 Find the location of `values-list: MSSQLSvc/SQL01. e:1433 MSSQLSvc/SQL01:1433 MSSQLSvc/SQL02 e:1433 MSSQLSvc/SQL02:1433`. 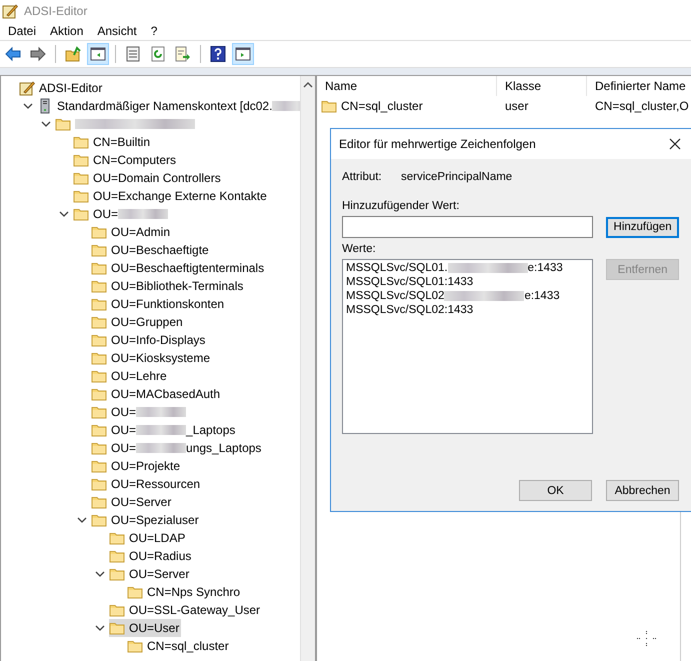

values-list: MSSQLSvc/SQL01. e:1433 MSSQLSvc/SQL01:1433 MSSQLSvc/SQL02 e:1433 MSSQLSvc/SQL02:1433 is located at coordinates (468, 346).